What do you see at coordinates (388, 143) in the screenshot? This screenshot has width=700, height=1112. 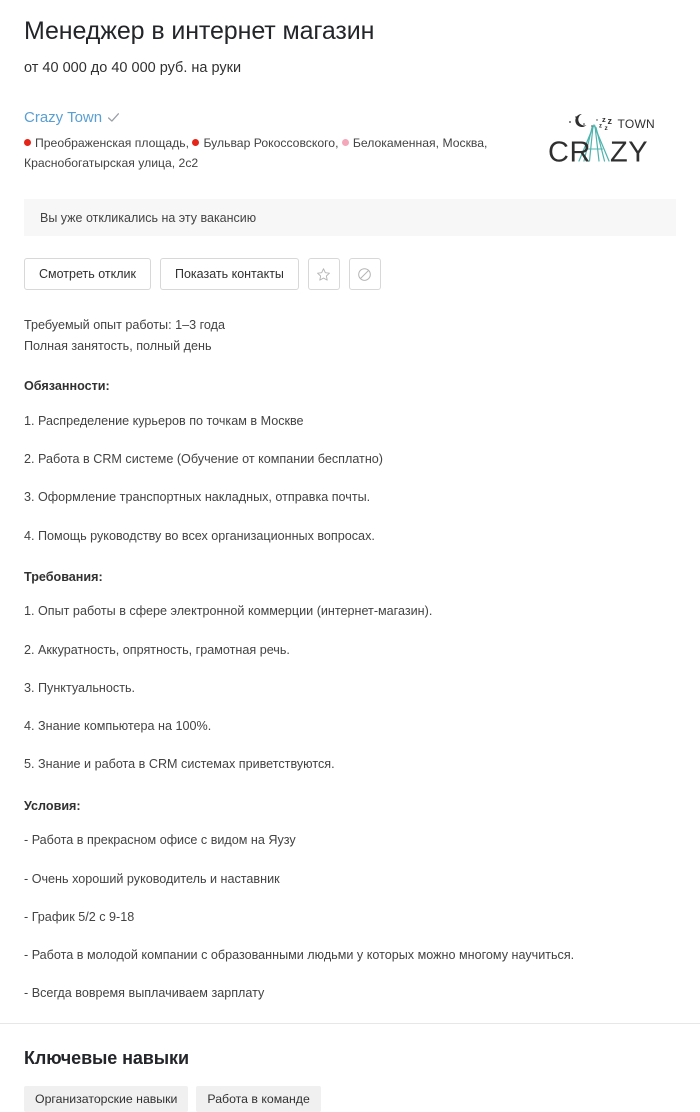 I see `metro-station-2: Белокаменная` at bounding box center [388, 143].